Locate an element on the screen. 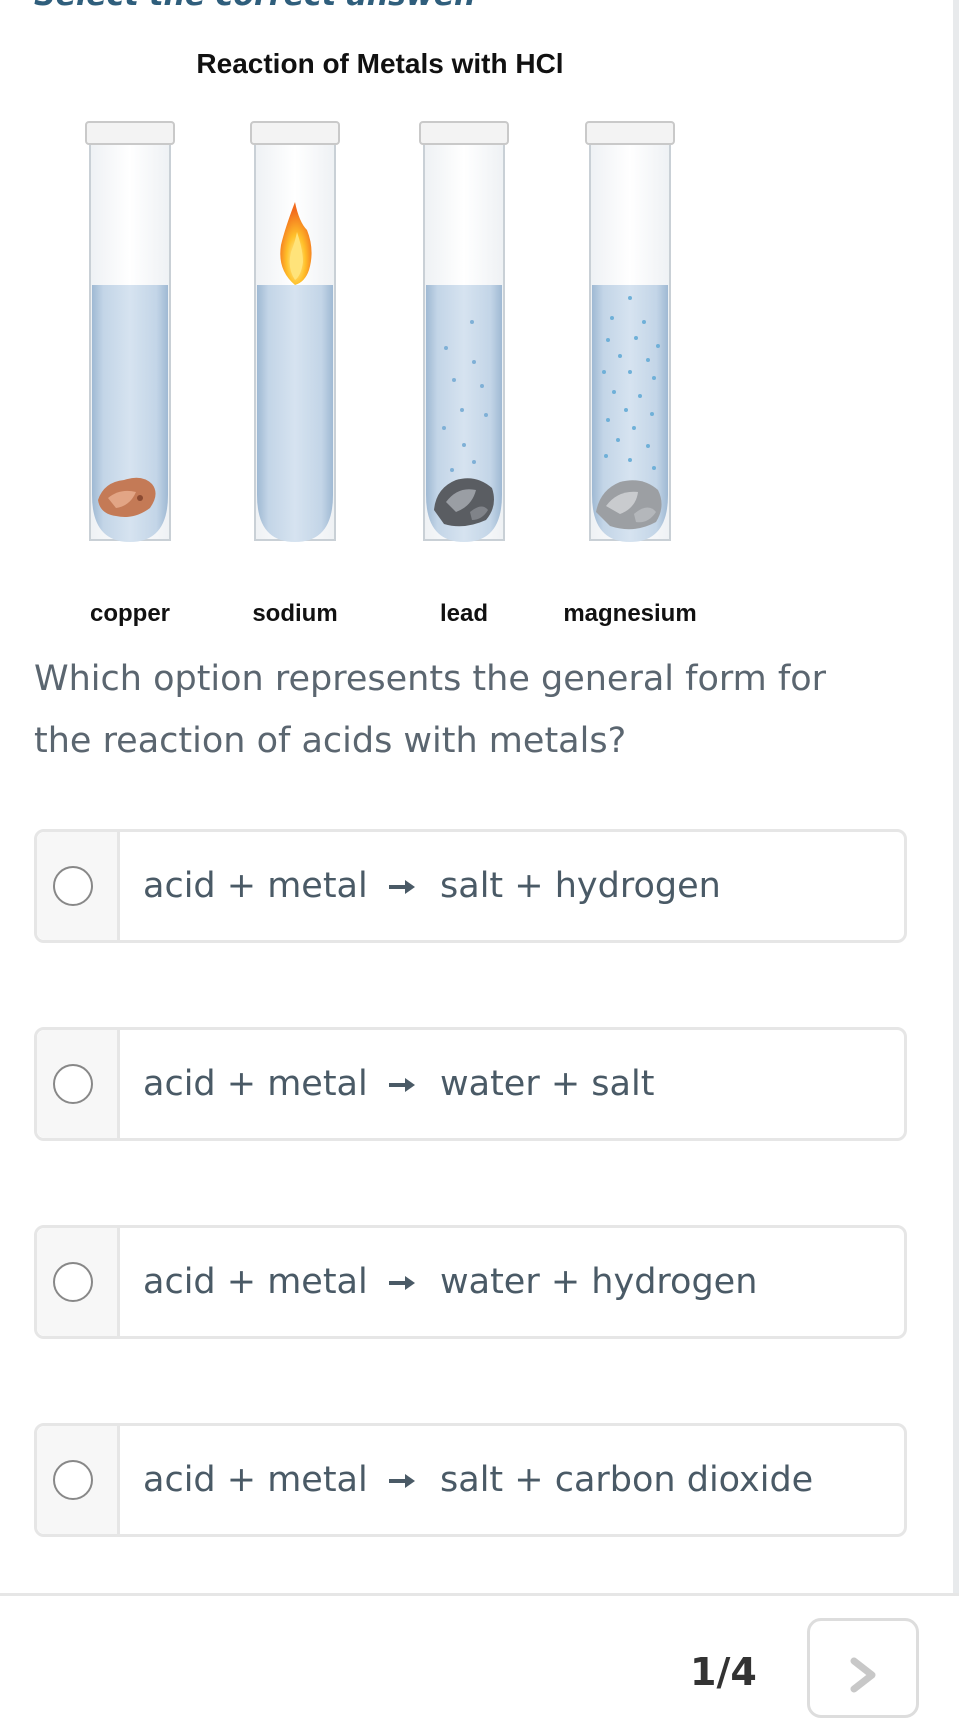 The height and width of the screenshot is (1718, 959). tube-sodium is located at coordinates (295, 331).